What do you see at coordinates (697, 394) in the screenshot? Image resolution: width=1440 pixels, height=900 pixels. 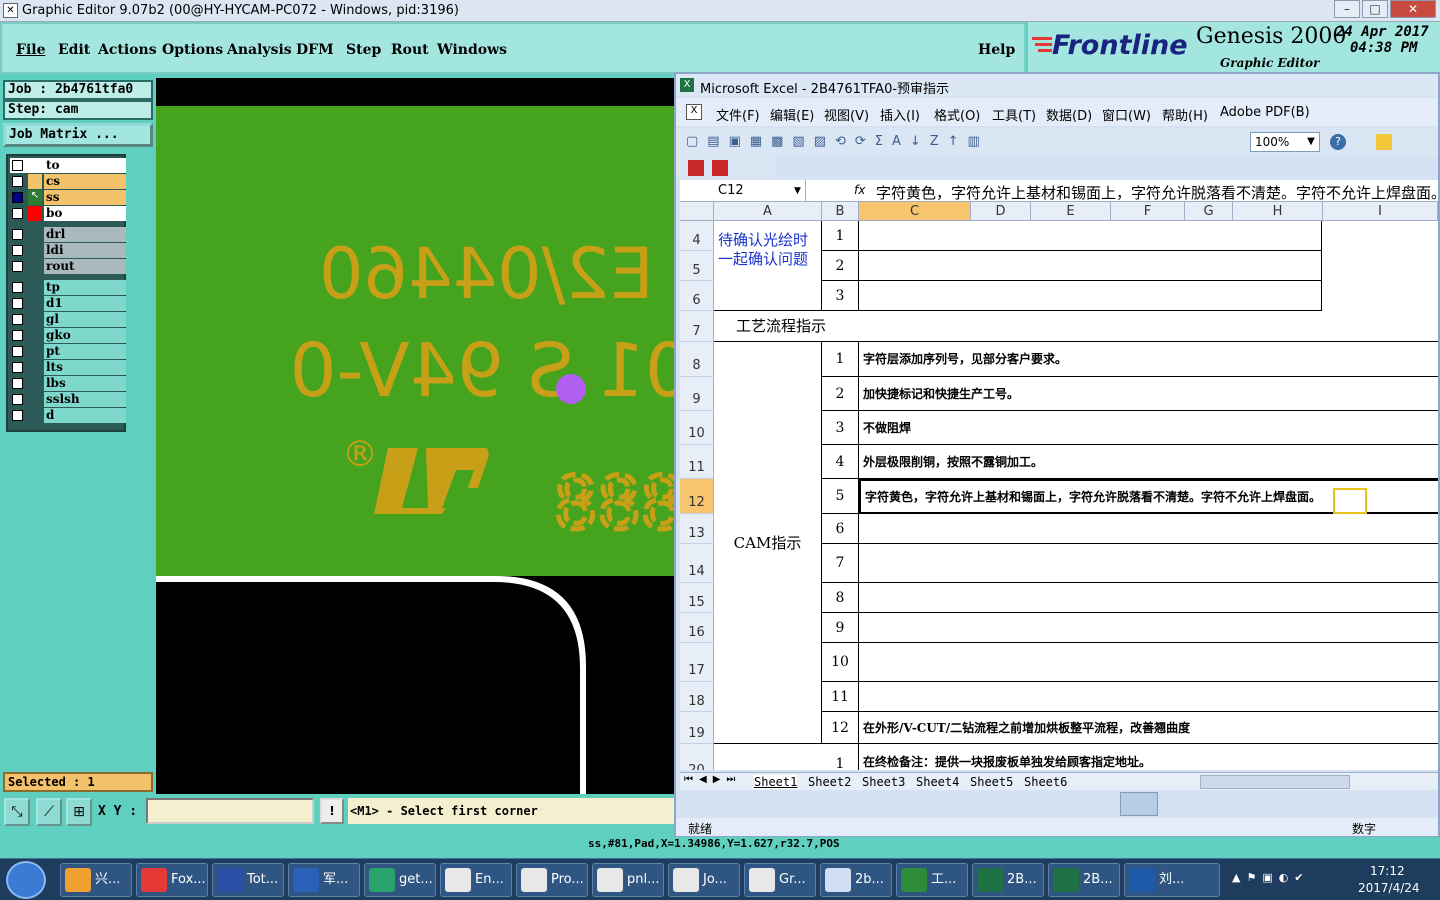 I see `row-header: 9` at bounding box center [697, 394].